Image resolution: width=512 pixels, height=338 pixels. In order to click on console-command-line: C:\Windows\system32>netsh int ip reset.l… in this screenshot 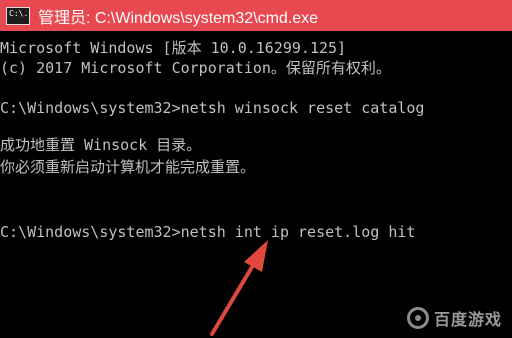, I will do `click(208, 232)`.